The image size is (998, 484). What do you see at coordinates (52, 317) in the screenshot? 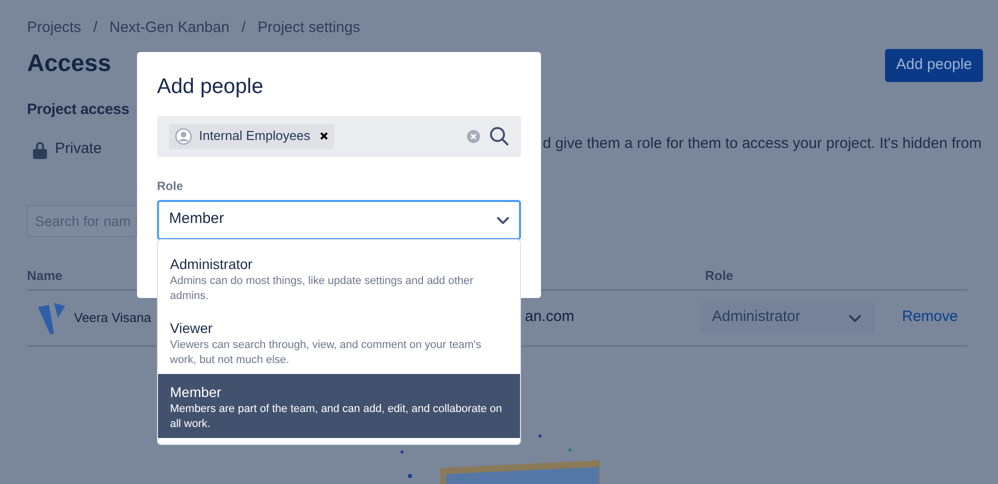
I see `logo-icon` at bounding box center [52, 317].